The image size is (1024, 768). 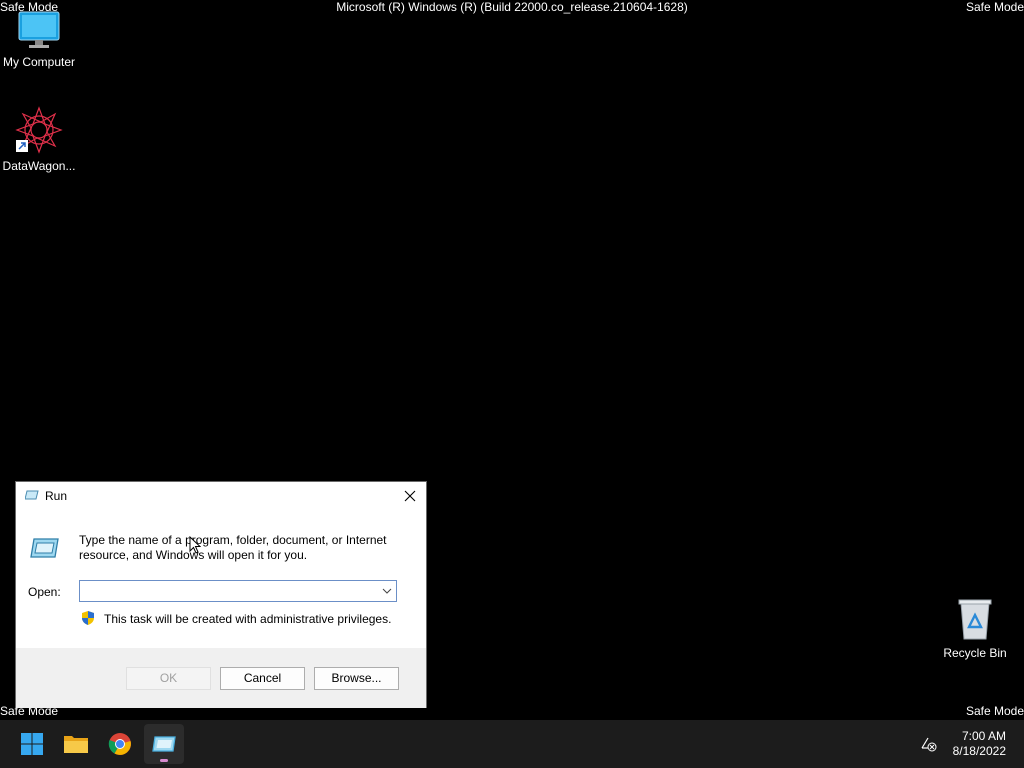 I want to click on monitor-icon, so click(x=39, y=29).